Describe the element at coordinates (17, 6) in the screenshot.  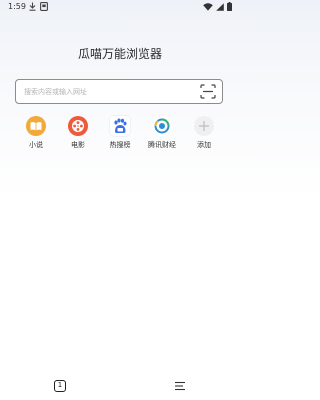
I see `status-time: 1:59` at that location.